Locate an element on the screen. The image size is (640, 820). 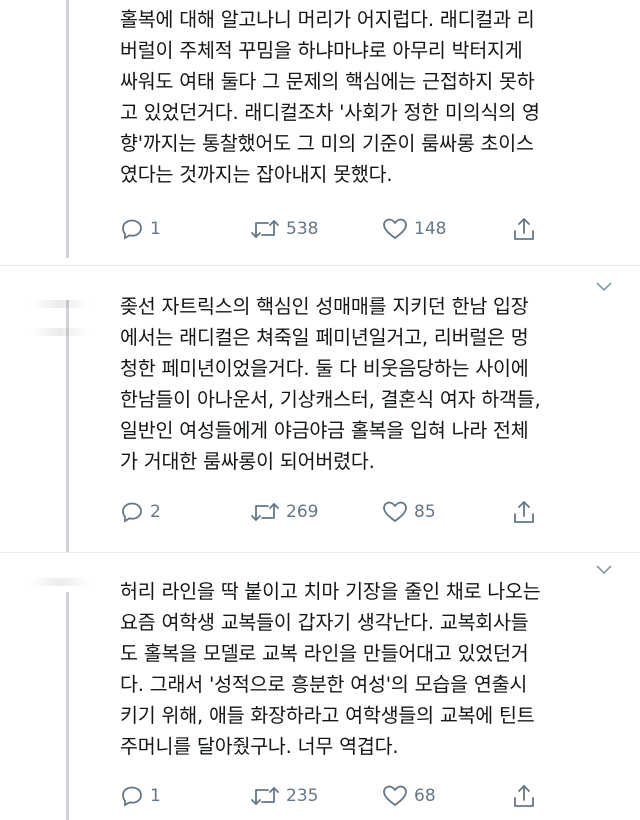
tweet-actions: 1 538 148 is located at coordinates (335, 229).